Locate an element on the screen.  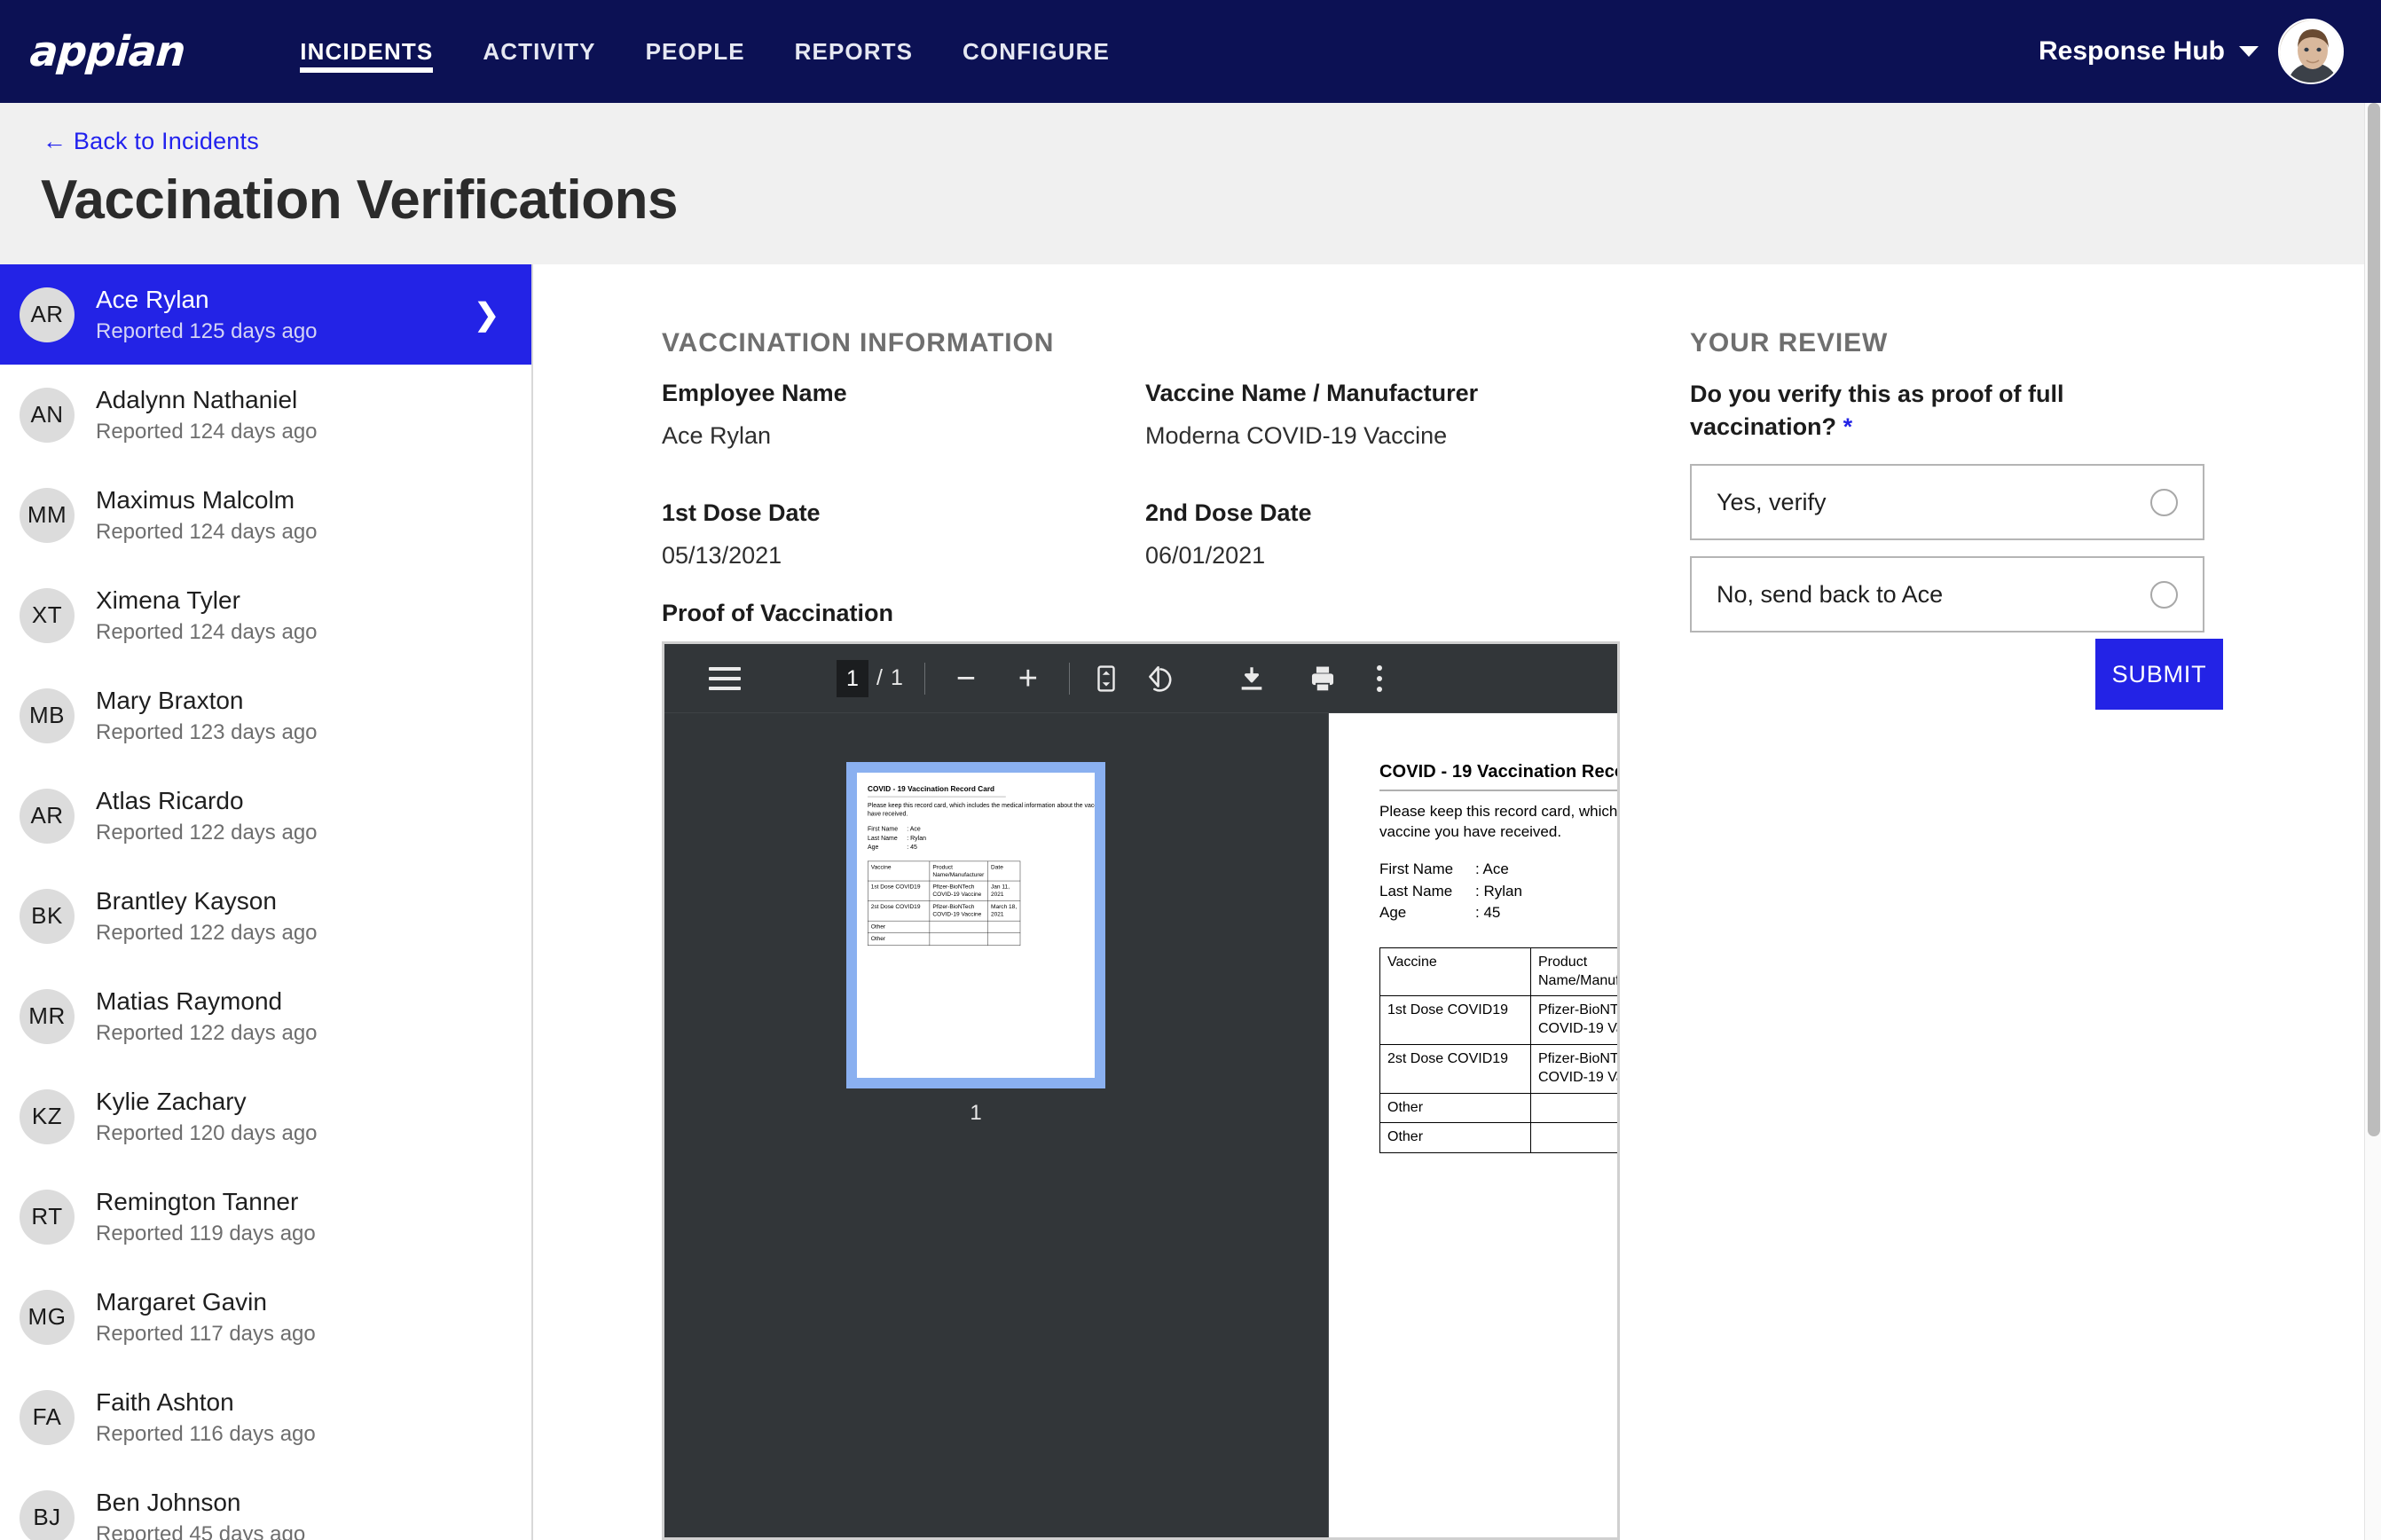
radio-option-yes-verify: Yes, verify is located at coordinates (1947, 502).